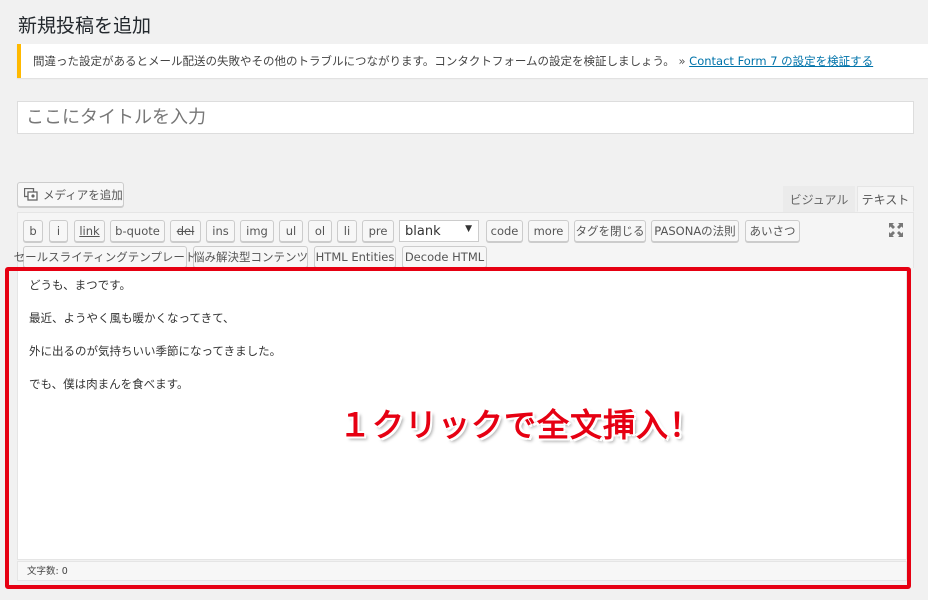 This screenshot has height=600, width=928. I want to click on tab-text: テキスト, so click(885, 199).